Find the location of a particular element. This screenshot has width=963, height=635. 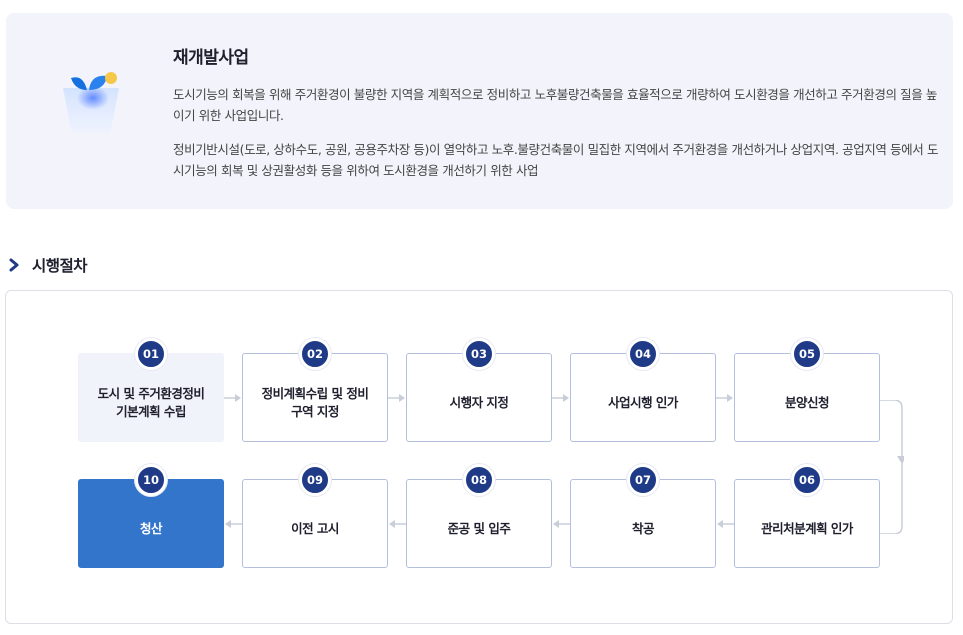

step-label: 관리처분계획 인가 is located at coordinates (807, 528).